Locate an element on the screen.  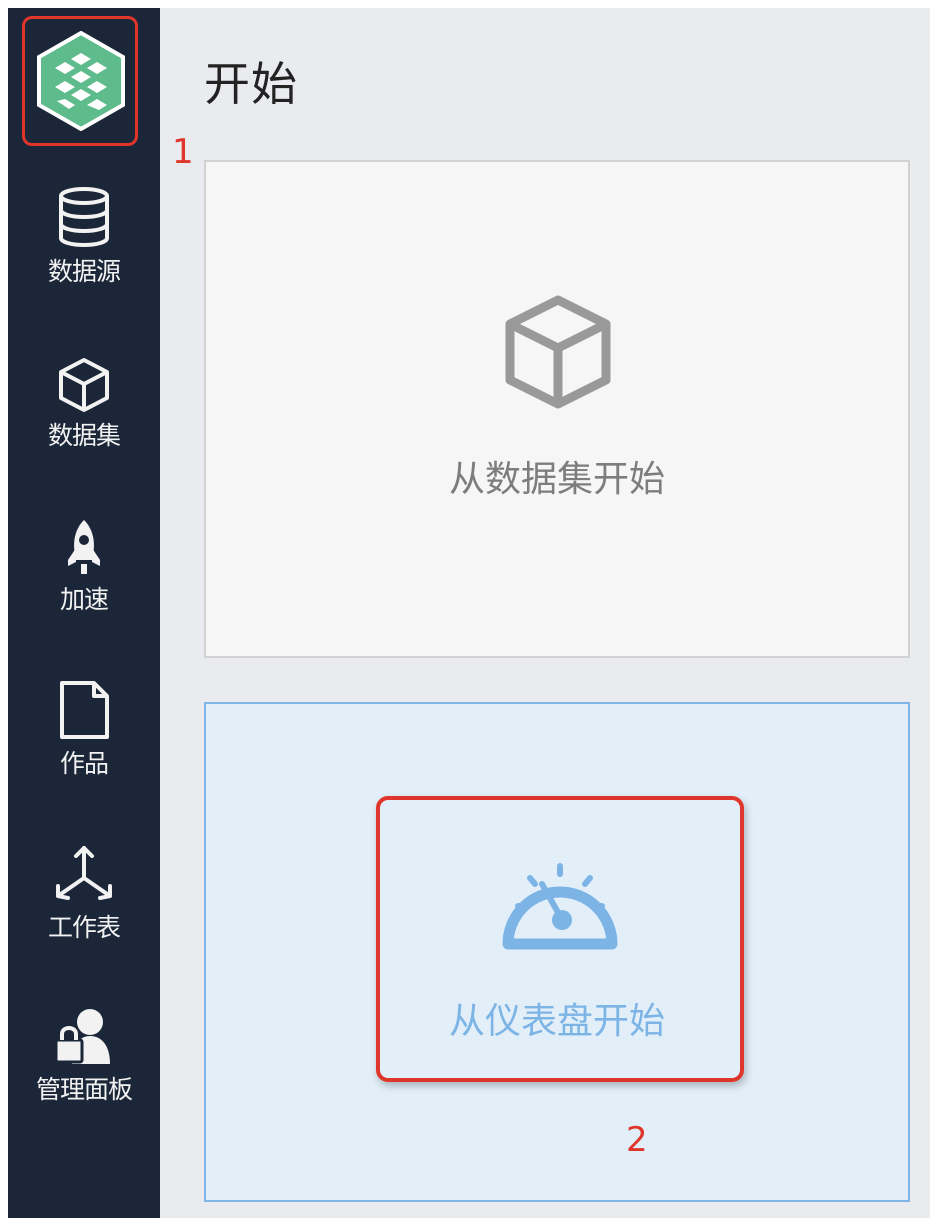
sidebar-item-label: 作品 is located at coordinates (84, 763).